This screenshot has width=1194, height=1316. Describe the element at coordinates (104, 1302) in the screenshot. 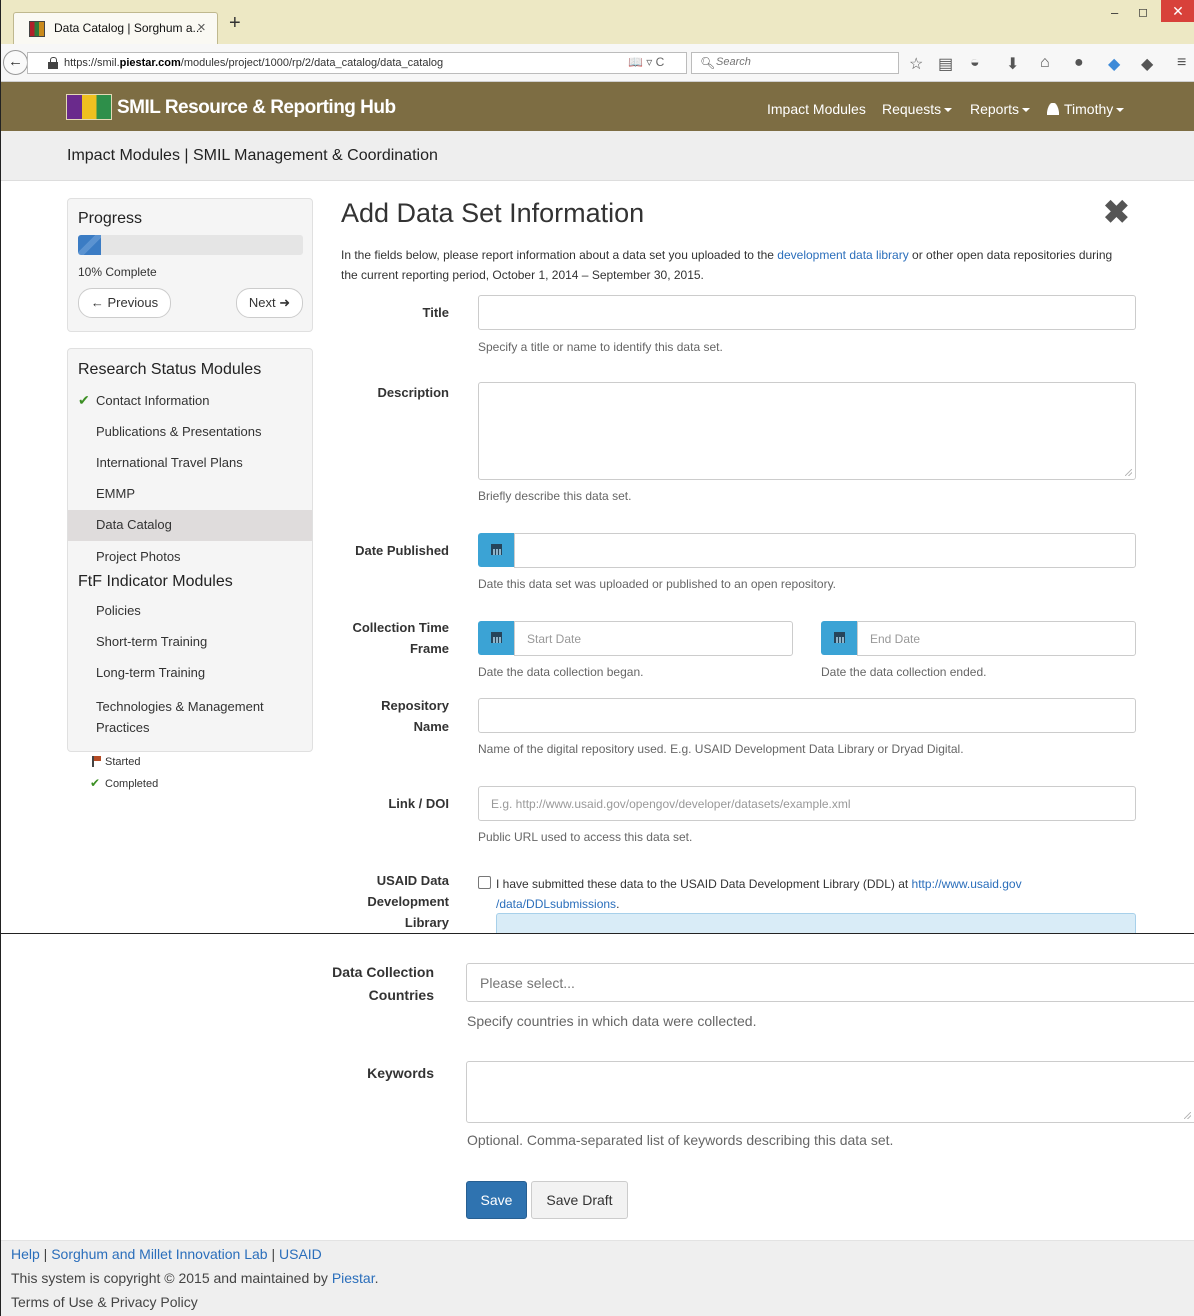

I see `footer-terms-link: Terms of Use & Privacy Policy` at that location.